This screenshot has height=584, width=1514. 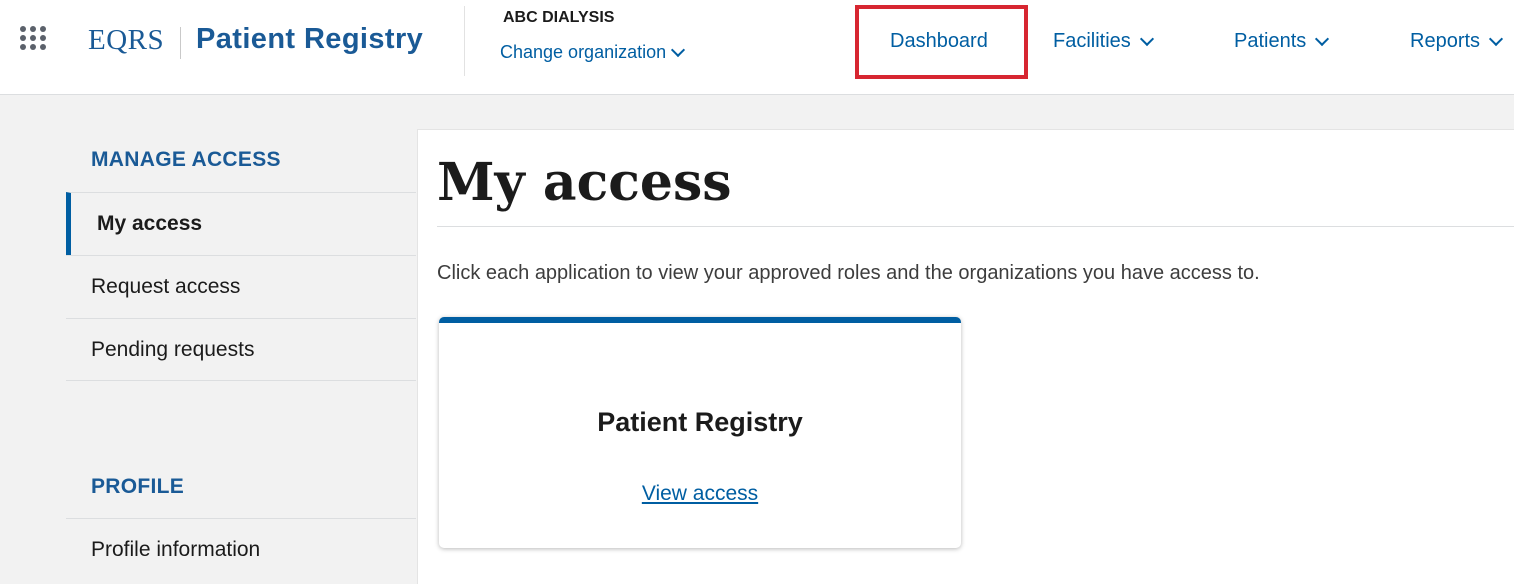 What do you see at coordinates (1092, 41) in the screenshot?
I see `nav-facilities-label: Facilities` at bounding box center [1092, 41].